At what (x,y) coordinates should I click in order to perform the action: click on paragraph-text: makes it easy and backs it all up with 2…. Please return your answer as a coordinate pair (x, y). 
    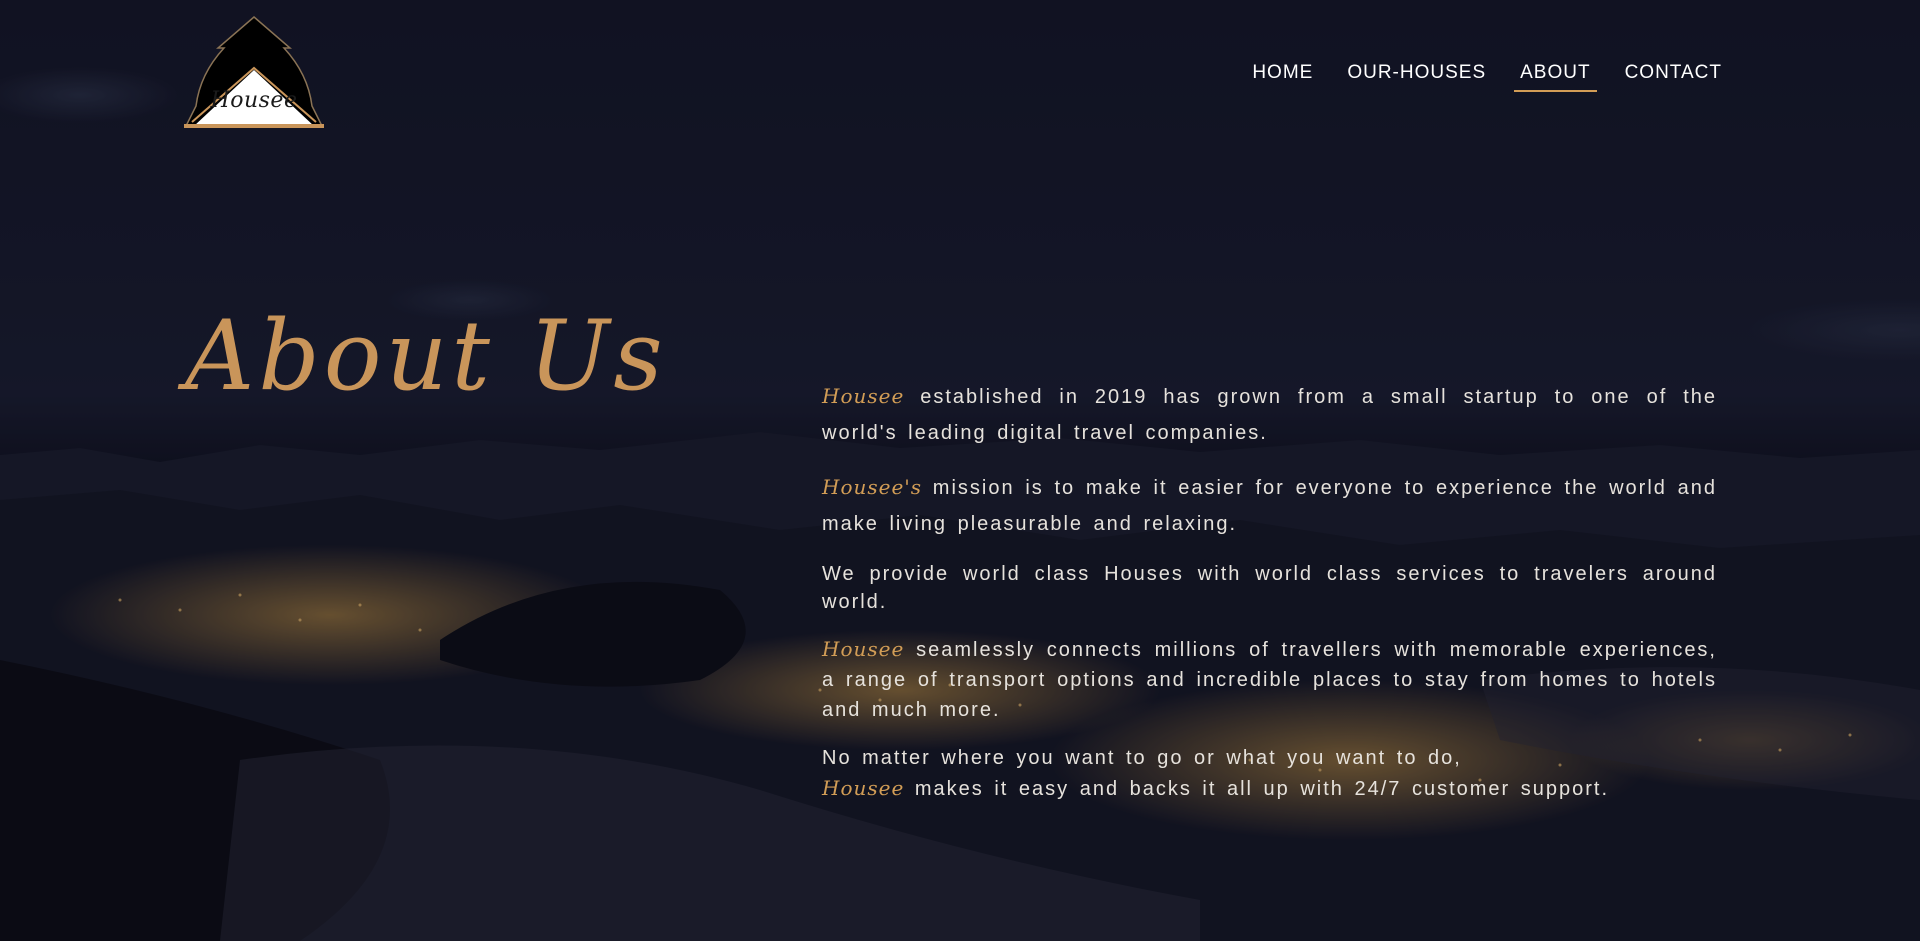
    Looking at the image, I should click on (1257, 789).